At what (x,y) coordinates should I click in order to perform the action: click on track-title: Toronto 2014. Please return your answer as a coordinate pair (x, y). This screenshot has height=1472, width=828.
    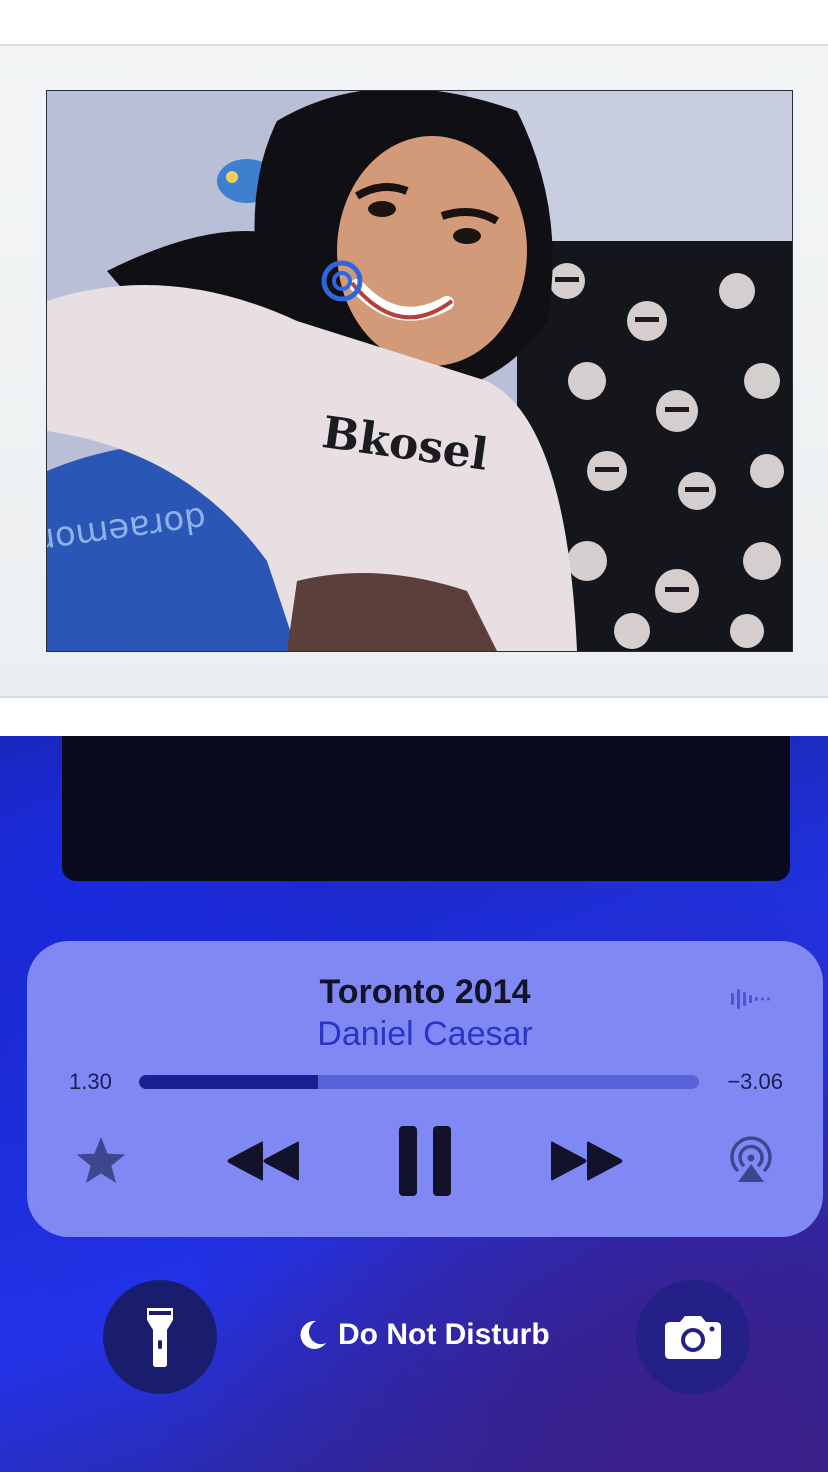
    Looking at the image, I should click on (425, 992).